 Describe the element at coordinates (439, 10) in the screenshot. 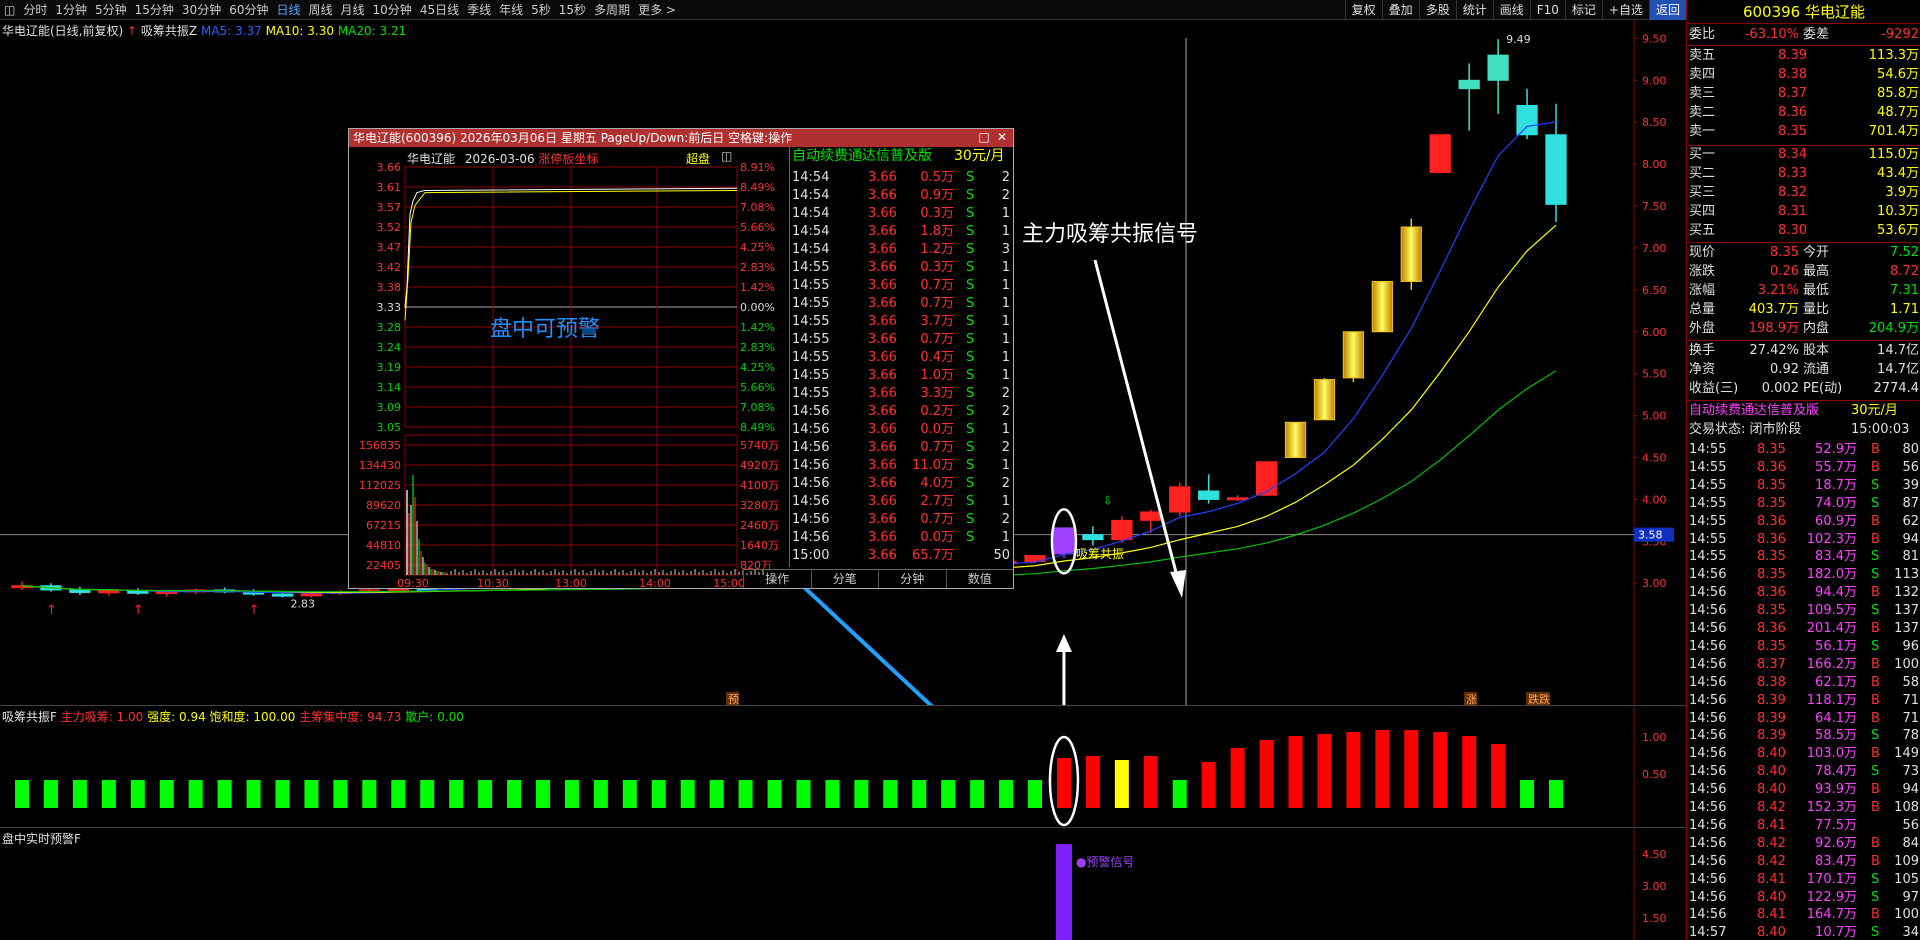

I see `period-tab: 45日线` at that location.